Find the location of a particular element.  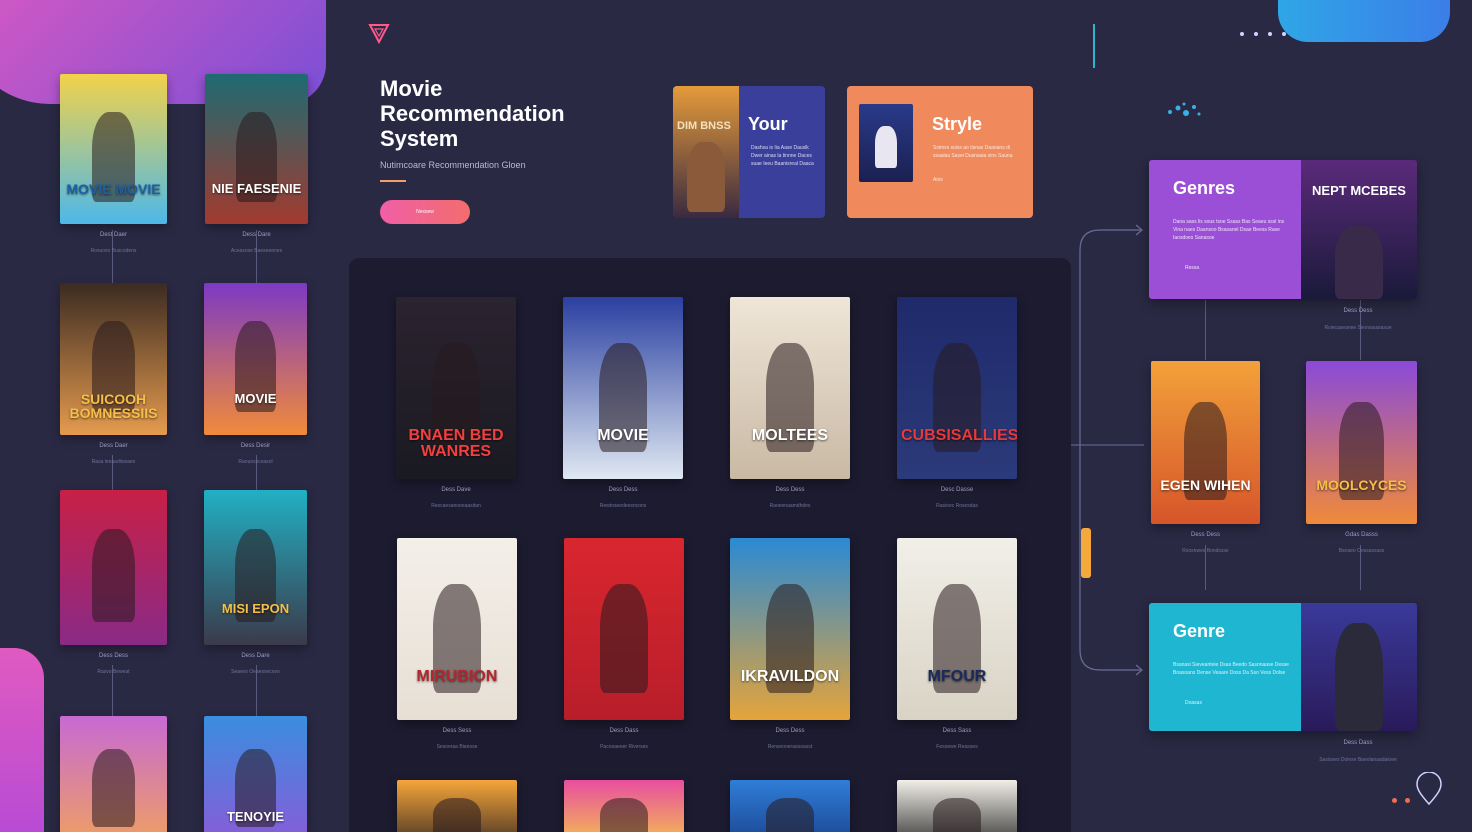

poster-title: DIM BNSS is located at coordinates (704, 126).